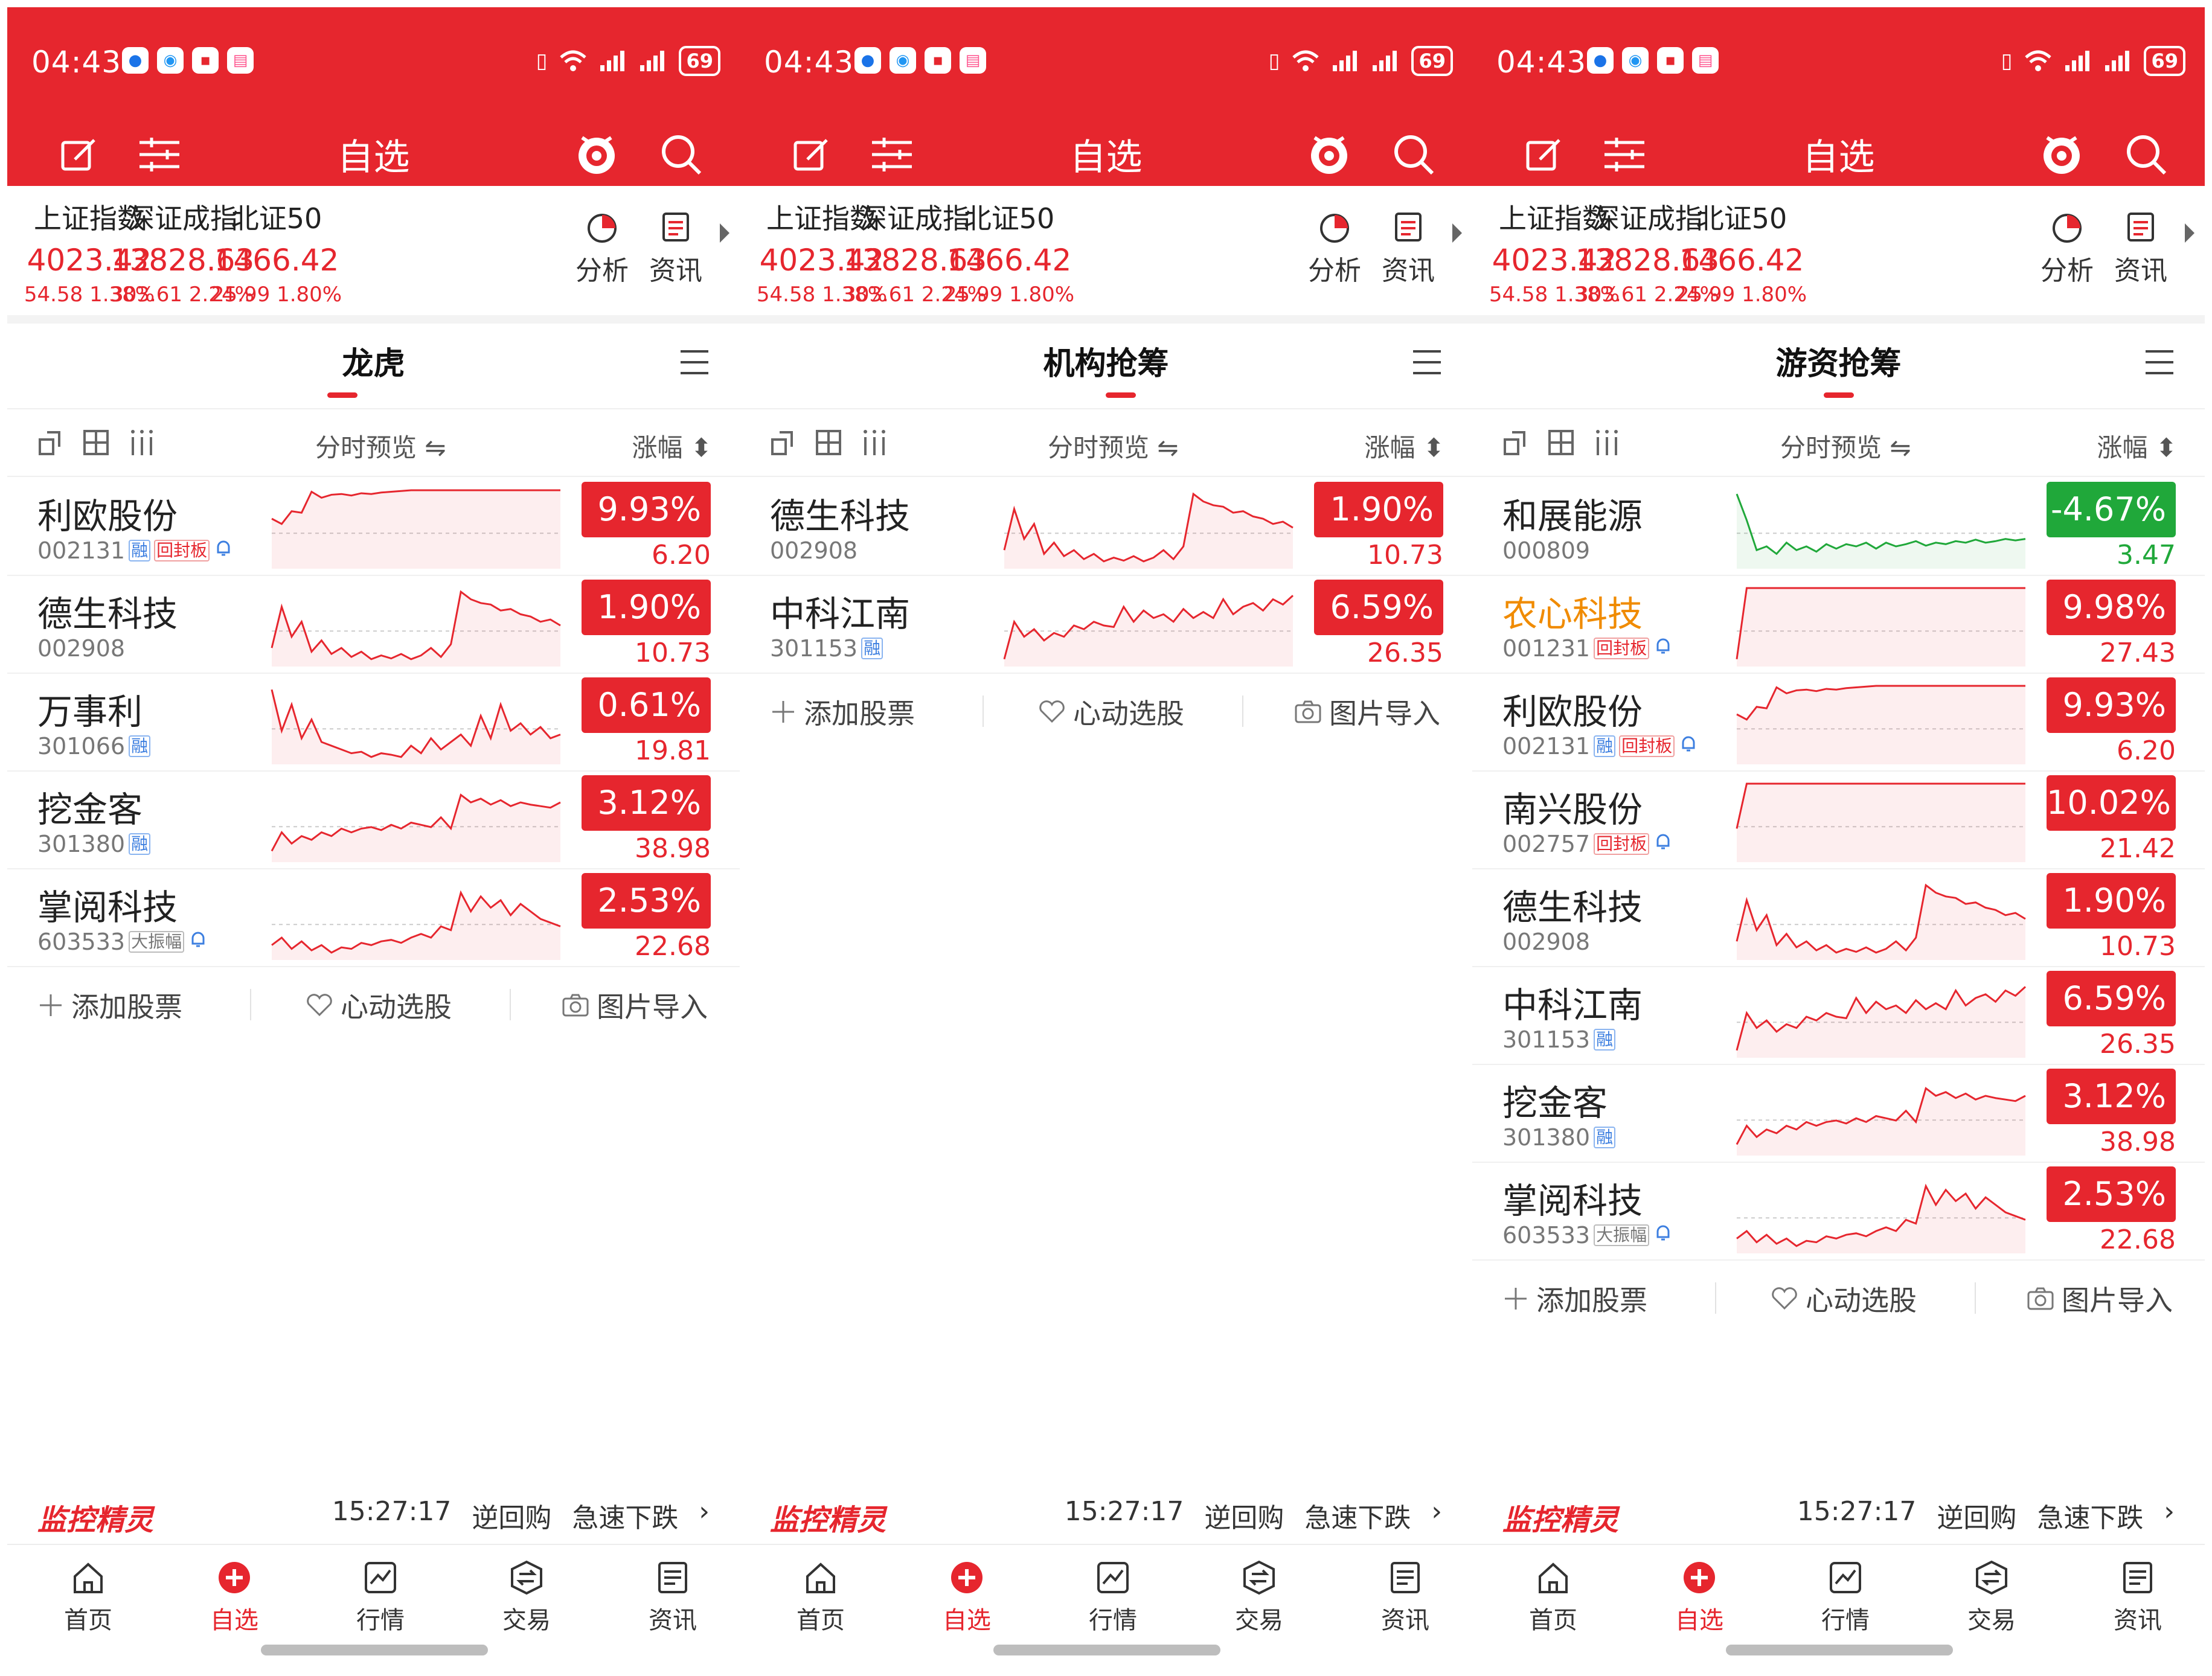 This screenshot has width=2212, height=1676. I want to click on nav-trade-label: 交易, so click(526, 1621).